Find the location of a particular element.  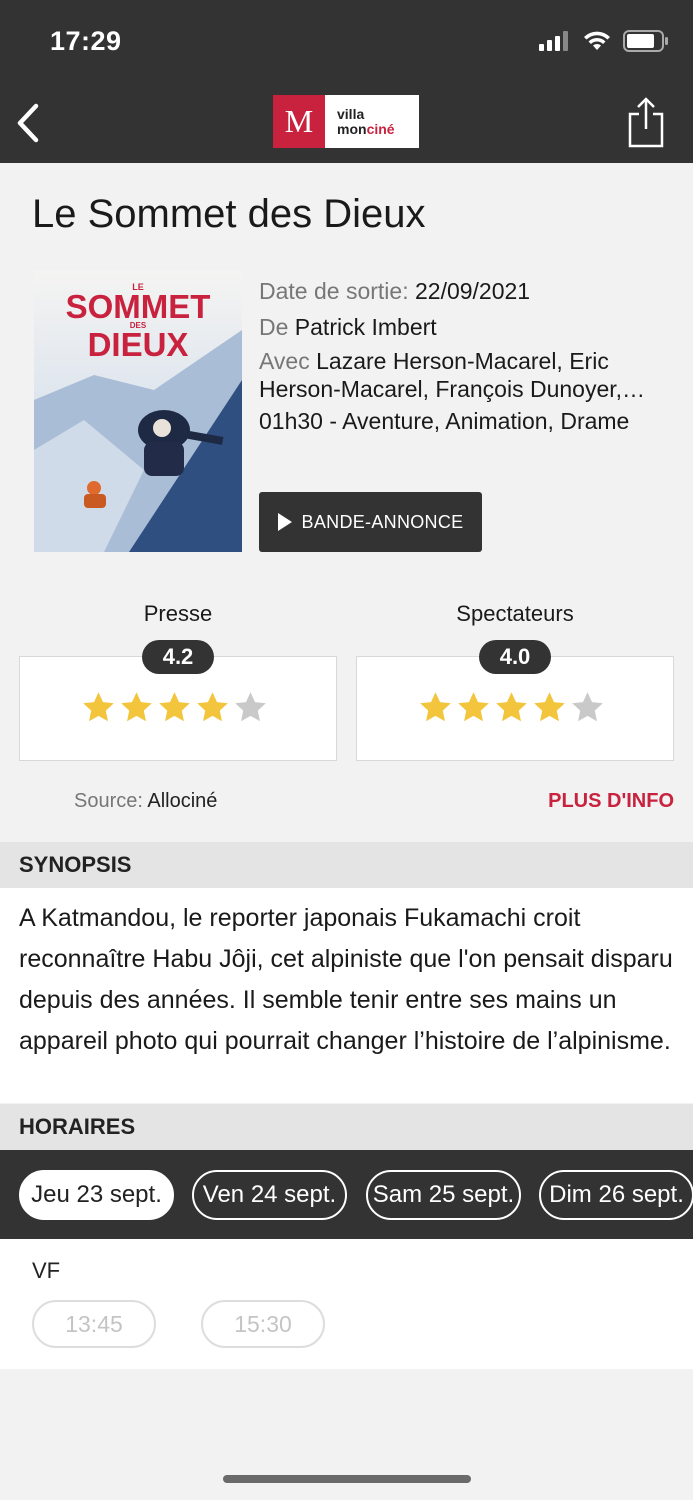

director-label: De is located at coordinates (274, 327).